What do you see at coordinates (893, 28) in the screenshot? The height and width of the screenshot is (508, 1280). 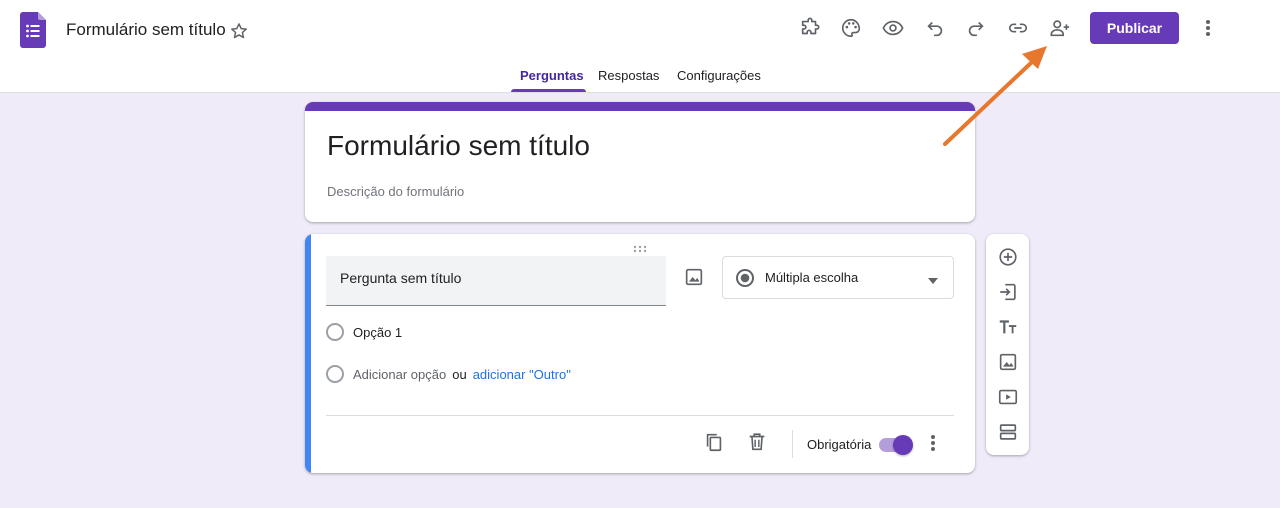 I see `preview-icon` at bounding box center [893, 28].